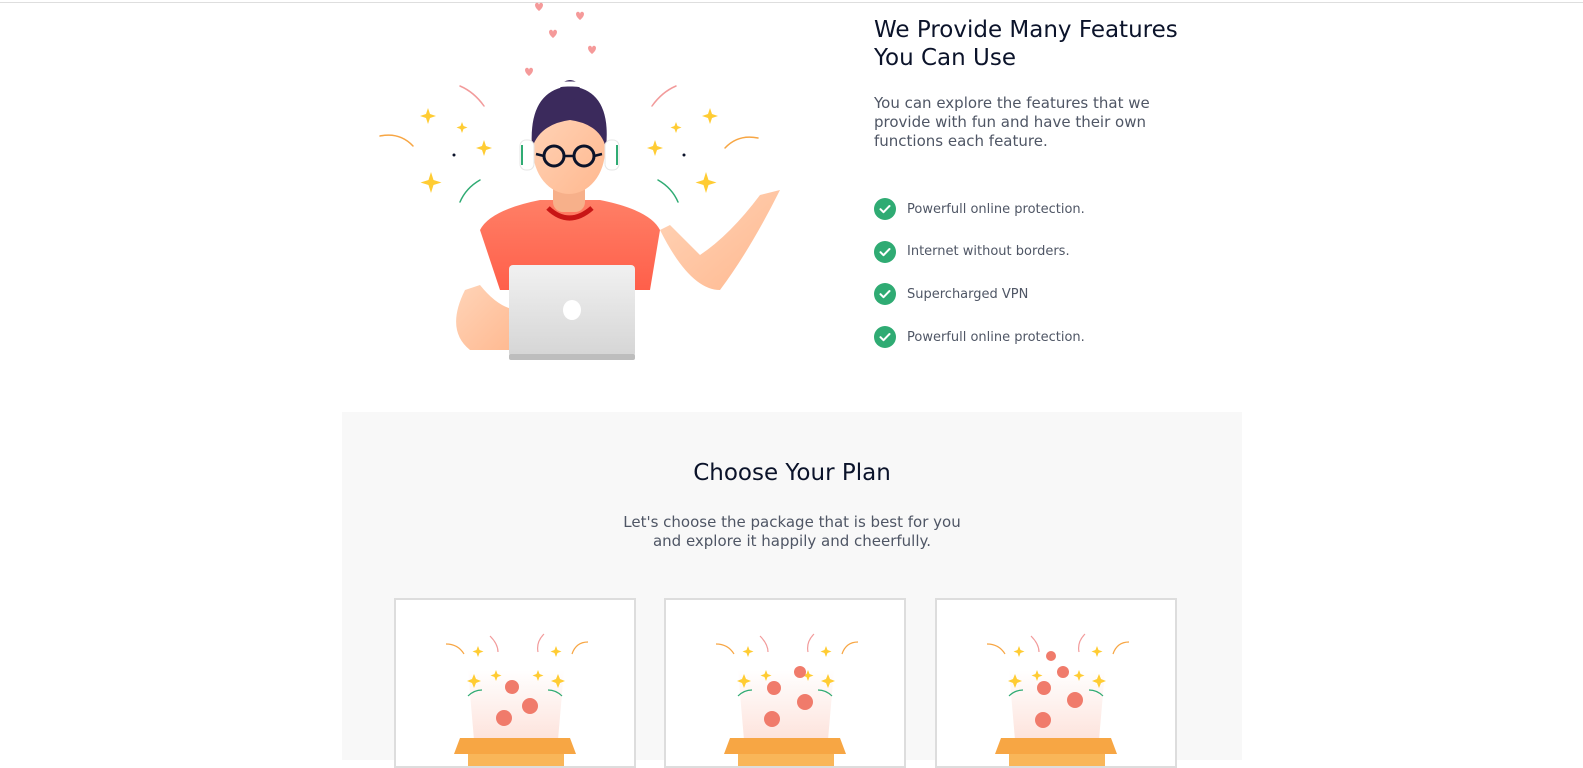 This screenshot has width=1583, height=768. I want to click on features-title-line2: You Can Use, so click(945, 58).